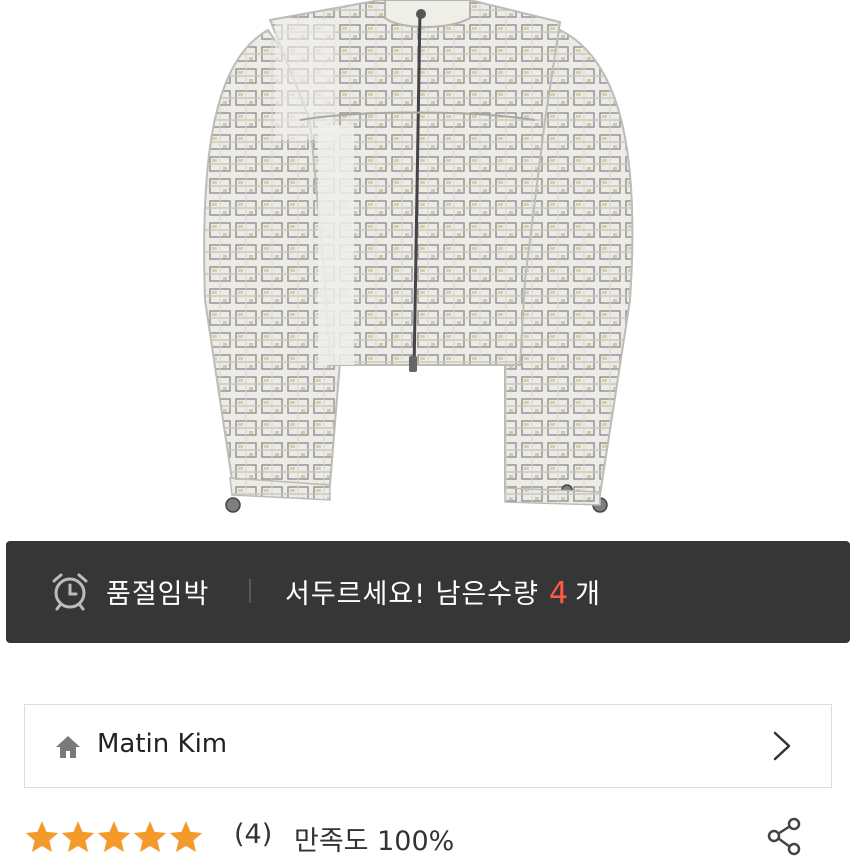 This screenshot has height=858, width=856. Describe the element at coordinates (158, 594) in the screenshot. I see `urgent-label: 품절임박` at that location.